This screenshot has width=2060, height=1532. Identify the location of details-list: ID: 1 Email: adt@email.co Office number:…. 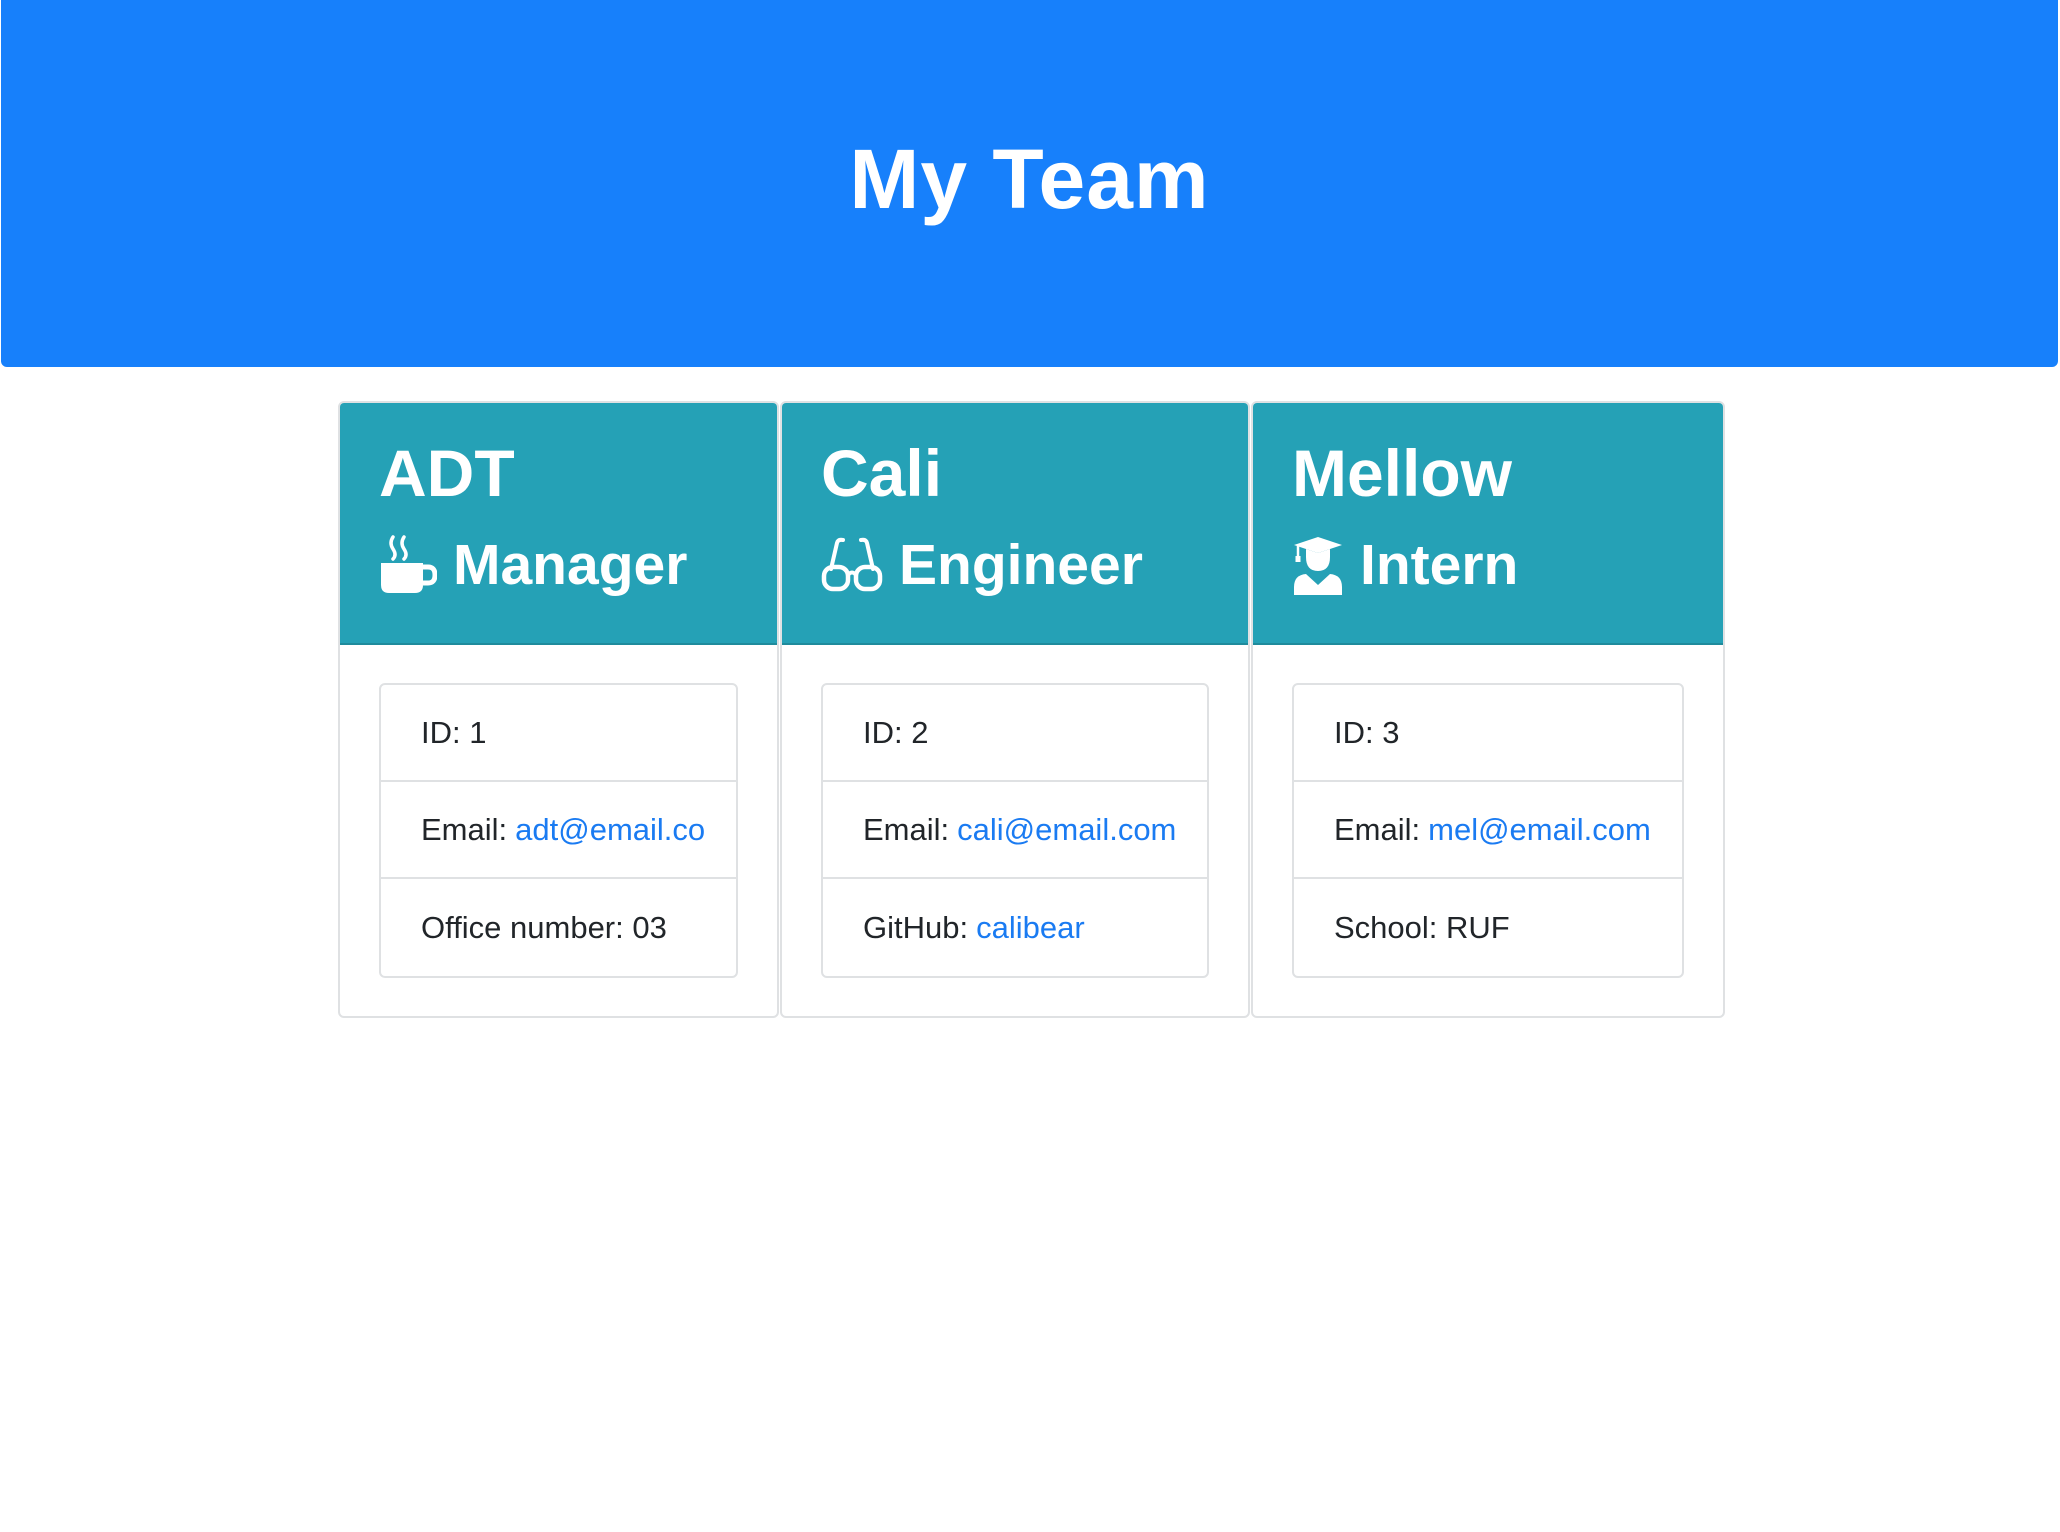
(558, 830).